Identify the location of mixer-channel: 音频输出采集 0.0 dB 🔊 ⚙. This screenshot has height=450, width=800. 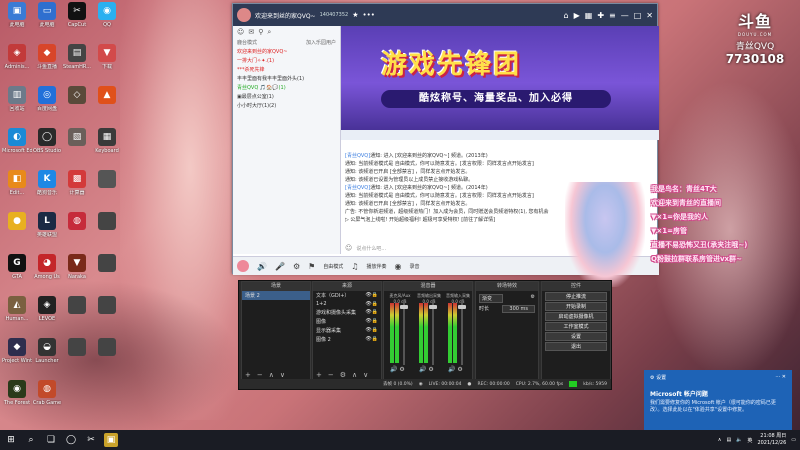
(429, 333).